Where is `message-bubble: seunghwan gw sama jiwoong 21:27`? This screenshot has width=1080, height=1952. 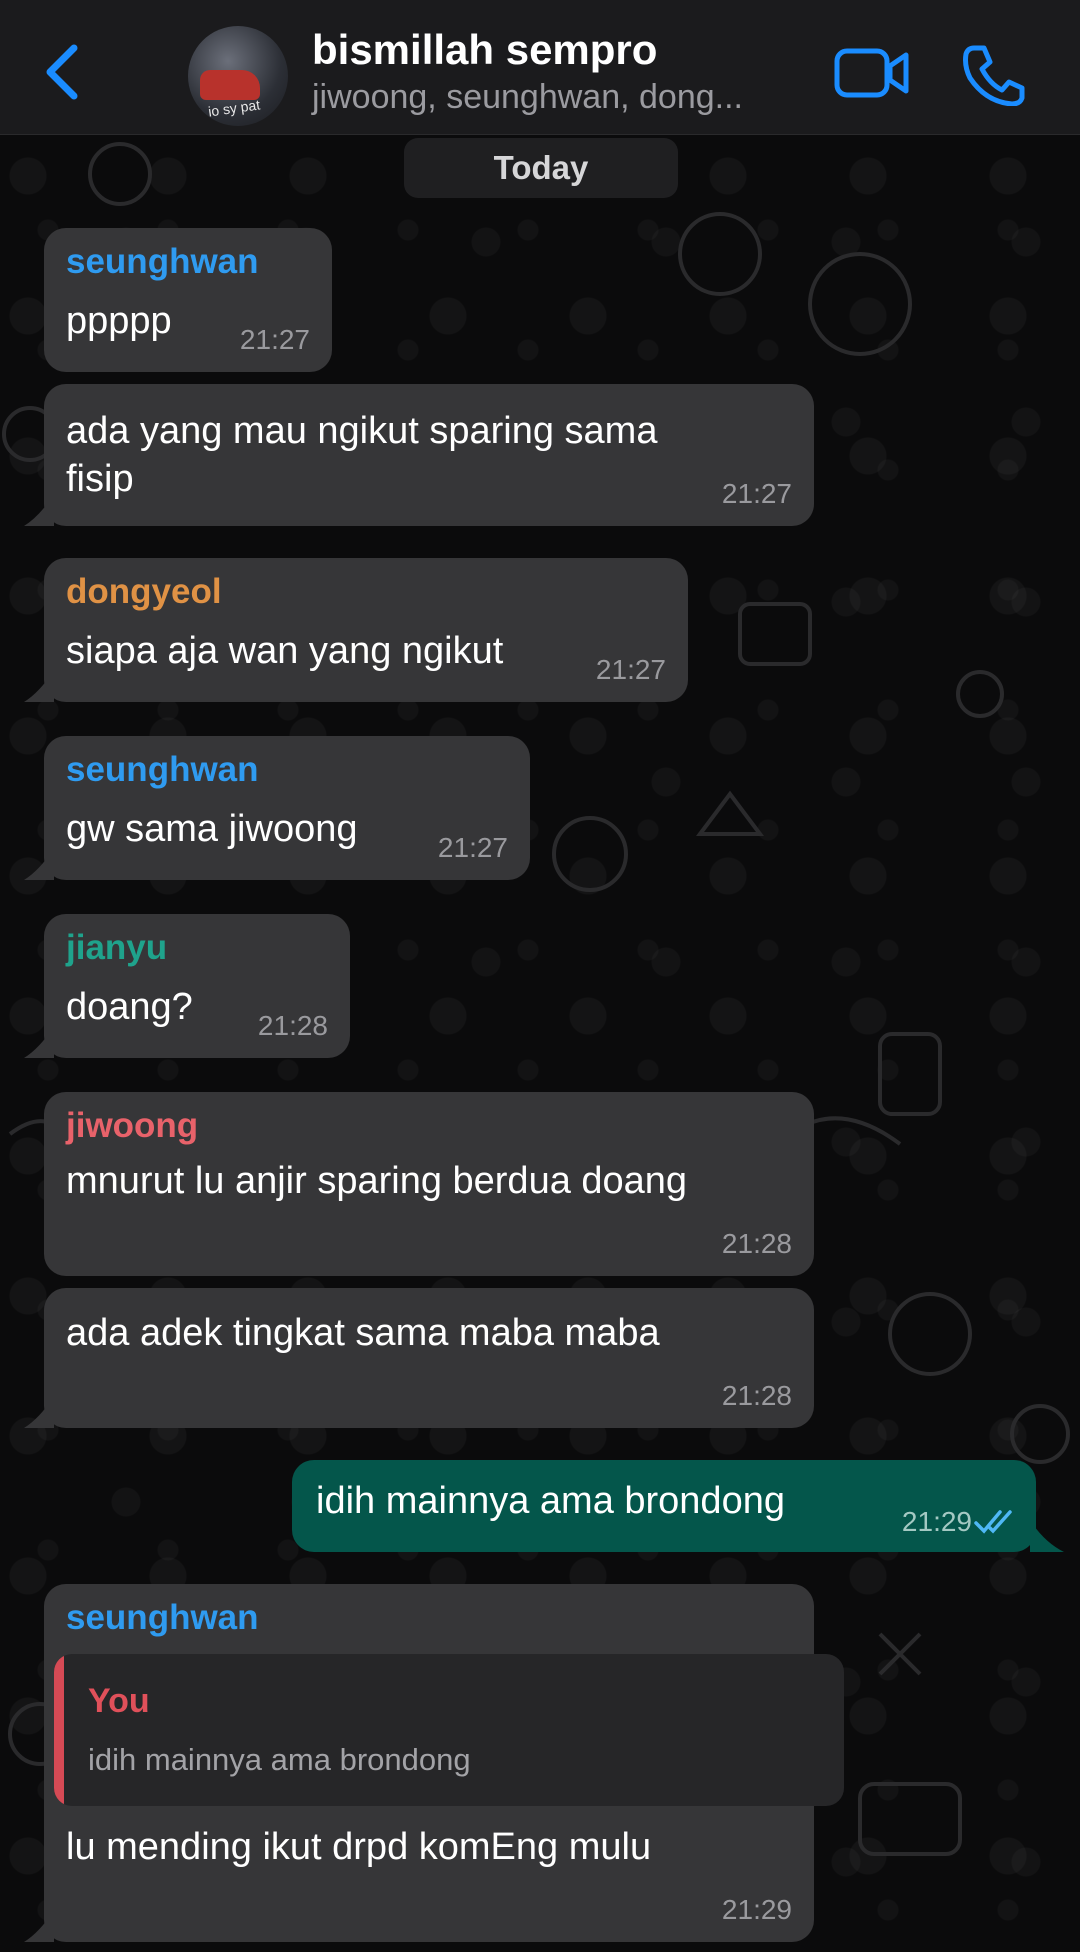 message-bubble: seunghwan gw sama jiwoong 21:27 is located at coordinates (287, 808).